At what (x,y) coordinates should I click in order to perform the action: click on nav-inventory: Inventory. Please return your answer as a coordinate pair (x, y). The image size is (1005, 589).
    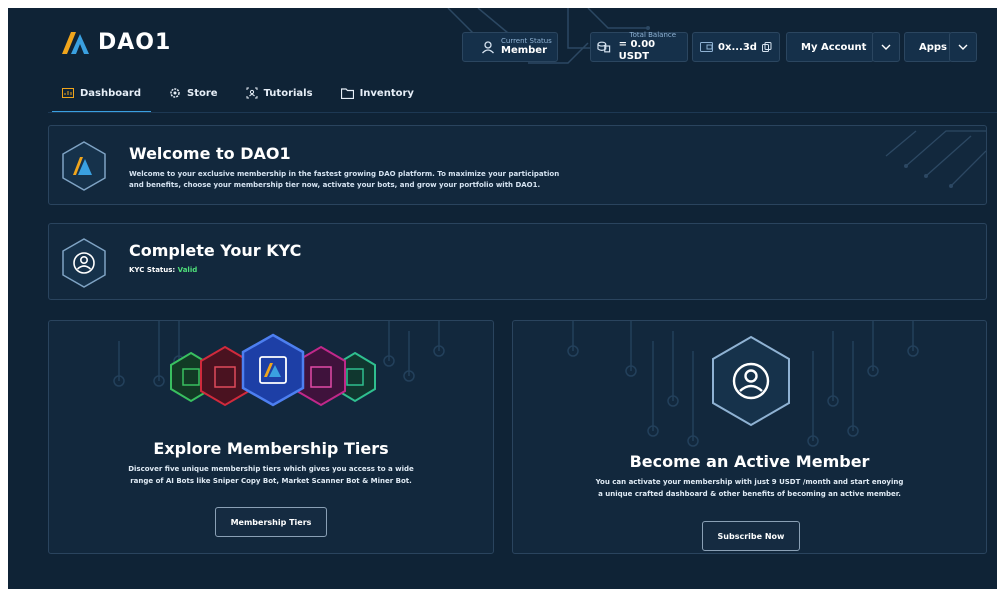
    Looking at the image, I should click on (377, 93).